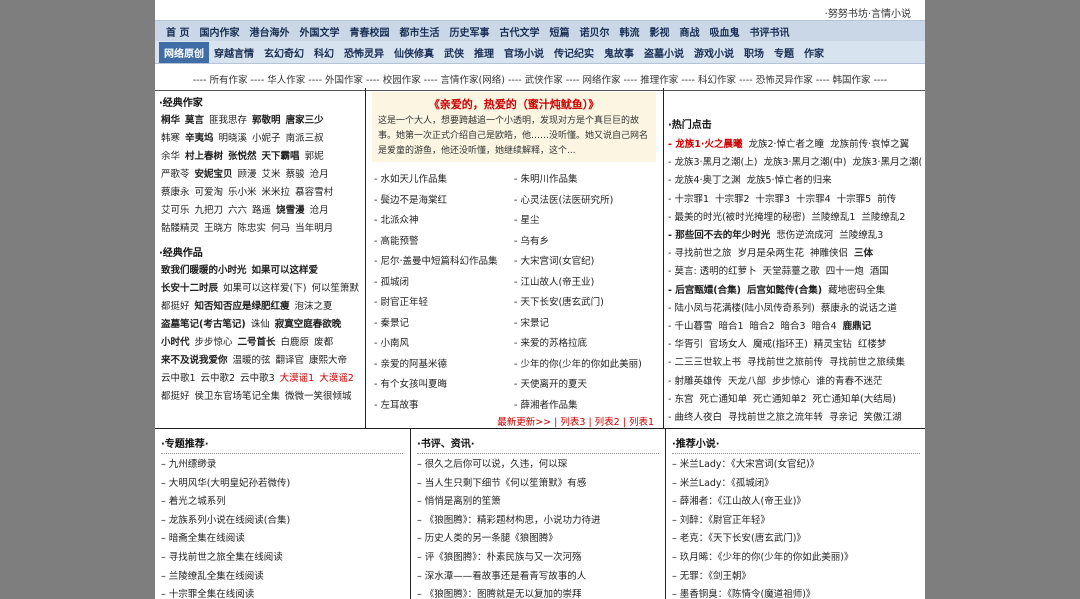  I want to click on book-link: - 宋景记, so click(584, 324).